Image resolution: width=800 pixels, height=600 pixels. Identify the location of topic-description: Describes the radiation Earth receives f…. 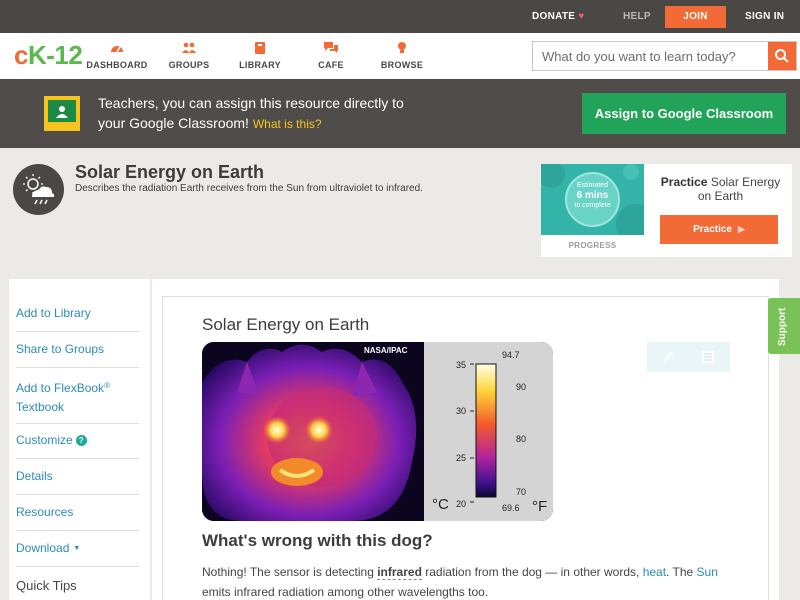
(249, 188).